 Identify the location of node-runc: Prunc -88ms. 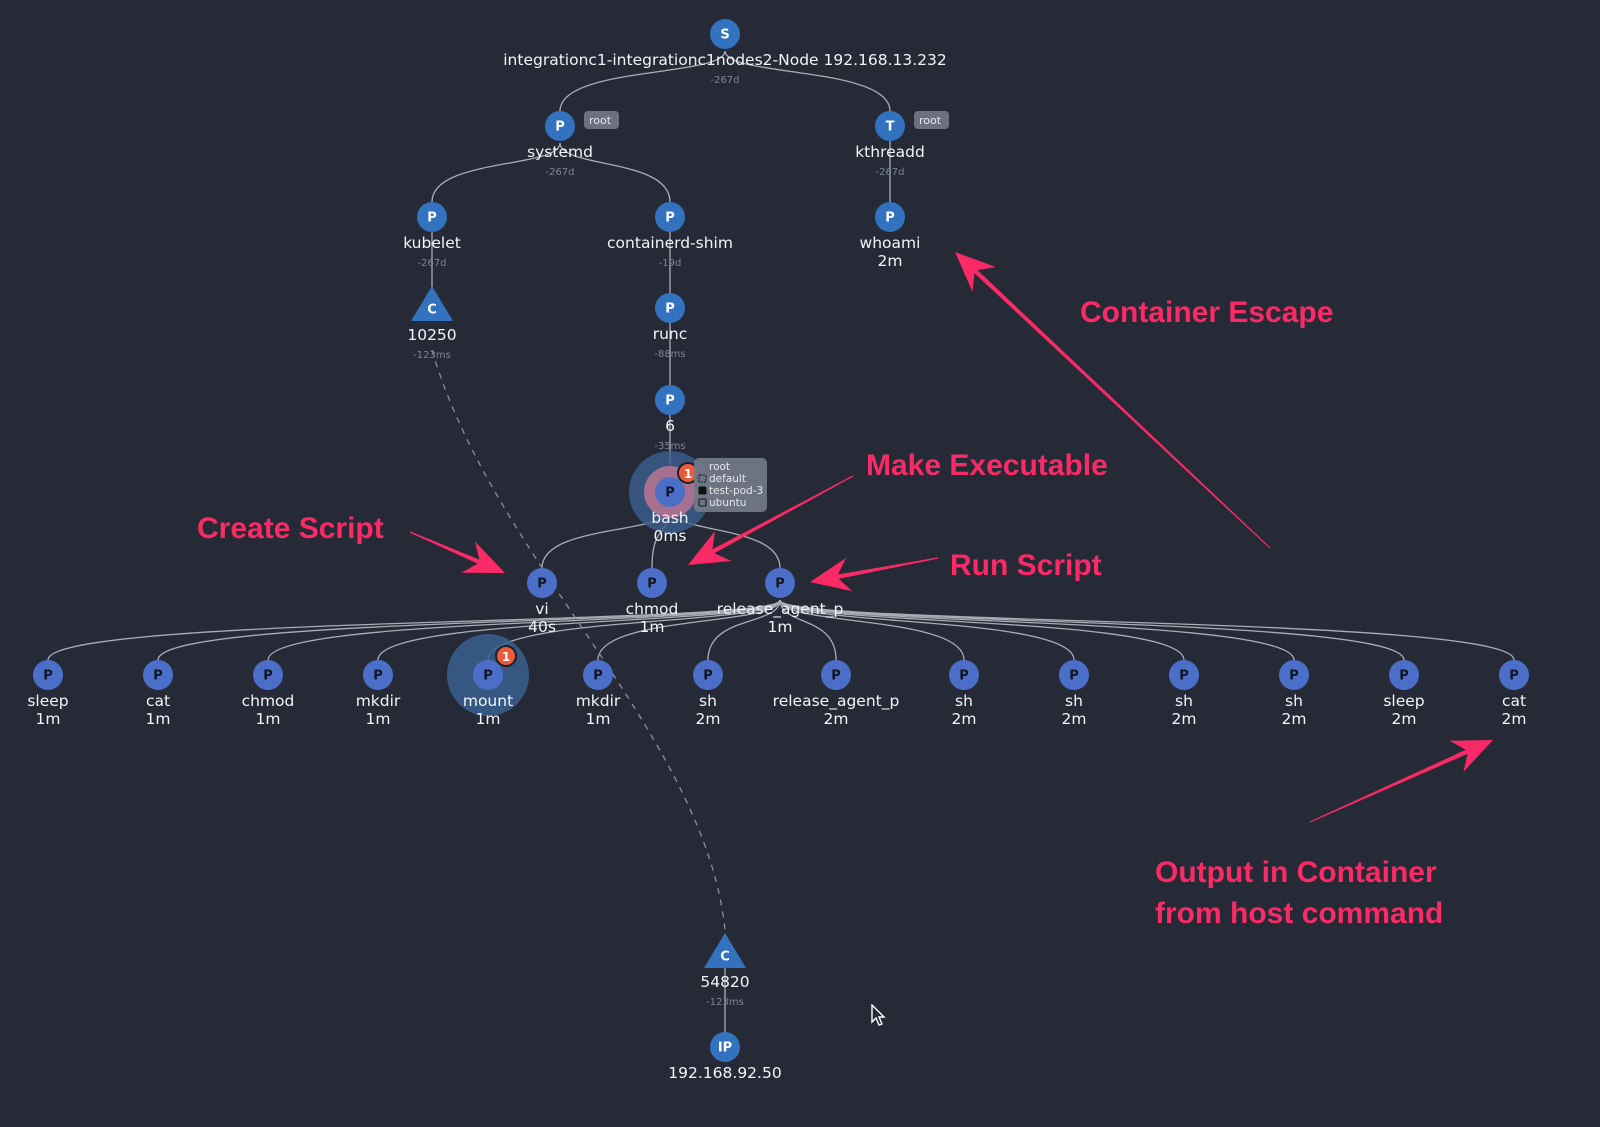
(670, 326).